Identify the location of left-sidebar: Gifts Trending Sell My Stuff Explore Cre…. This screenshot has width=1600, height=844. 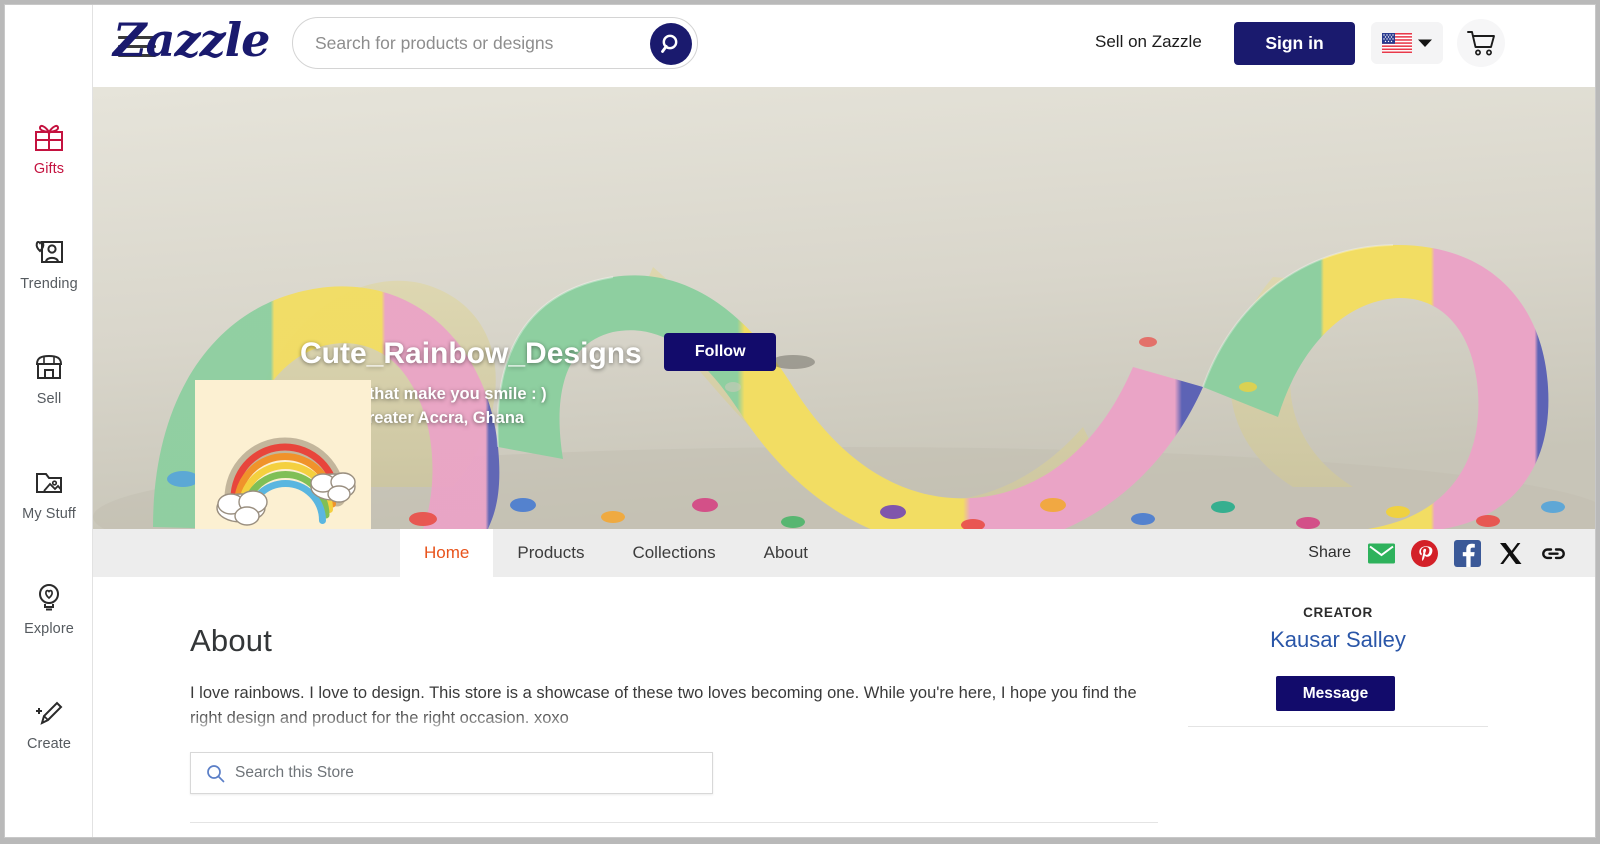
(49, 421).